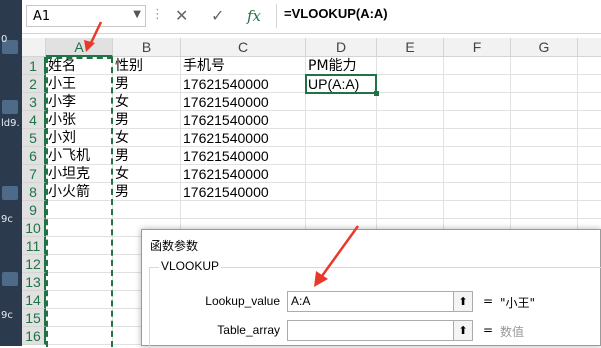  I want to click on lookup-value-input: A:A, so click(379, 301).